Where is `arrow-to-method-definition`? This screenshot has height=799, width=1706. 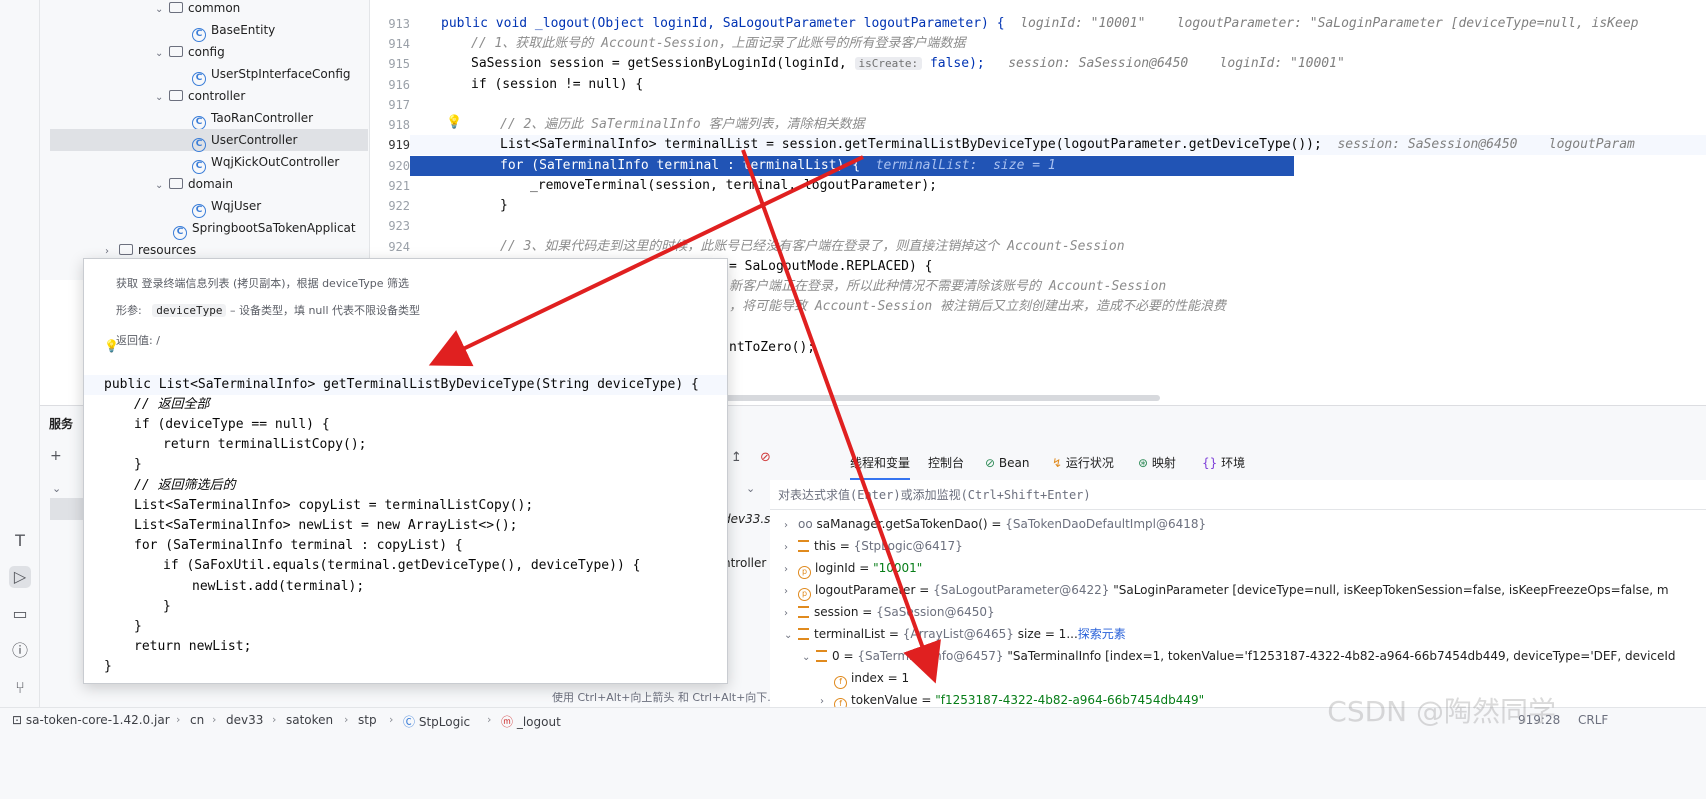 arrow-to-method-definition is located at coordinates (646, 261).